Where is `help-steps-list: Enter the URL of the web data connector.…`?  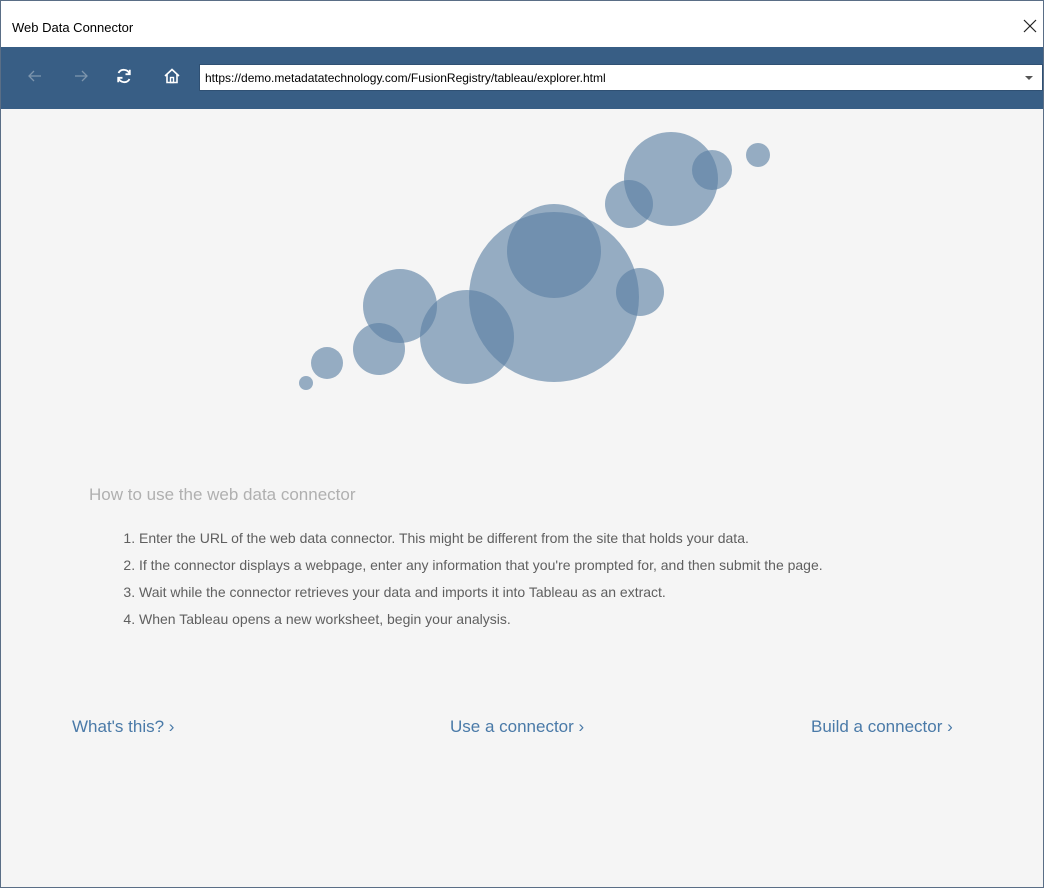
help-steps-list: Enter the URL of the web data connector.… is located at coordinates (558, 583).